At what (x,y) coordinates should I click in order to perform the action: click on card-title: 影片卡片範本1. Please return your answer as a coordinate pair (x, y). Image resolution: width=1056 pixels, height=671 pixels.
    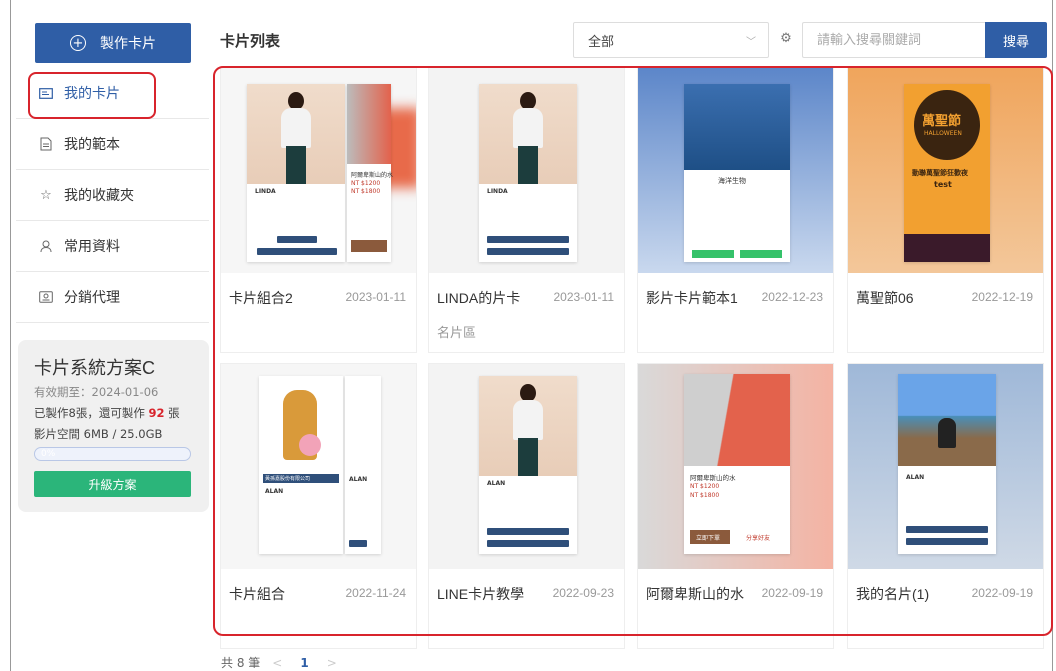
    Looking at the image, I should click on (692, 298).